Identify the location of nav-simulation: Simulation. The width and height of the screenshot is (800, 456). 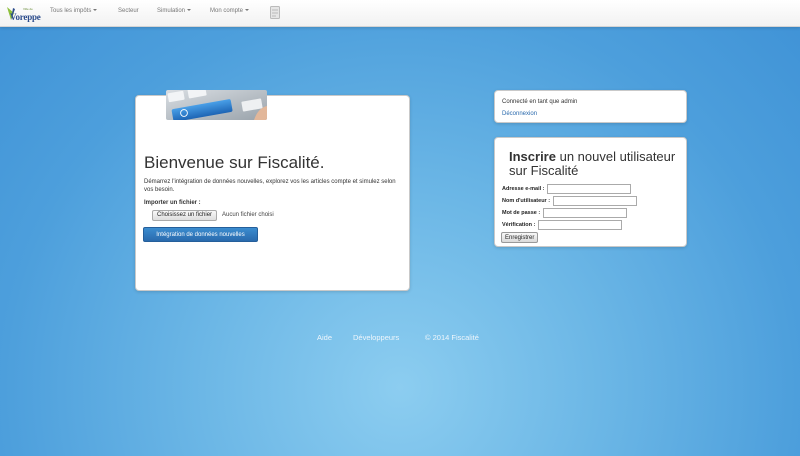
(174, 11).